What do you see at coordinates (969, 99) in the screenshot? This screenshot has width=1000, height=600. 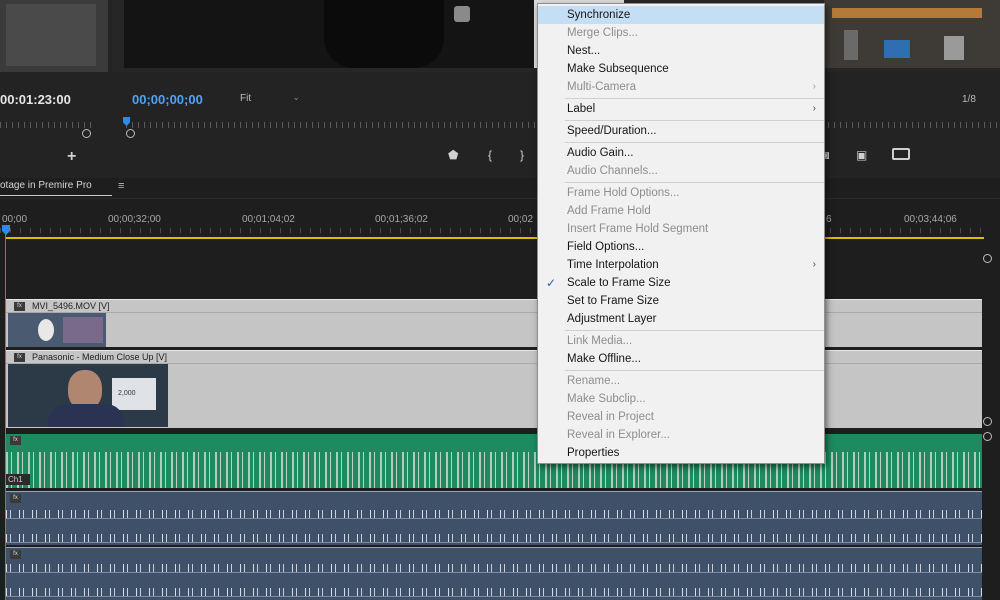 I see `playback-resolution: 1/8` at bounding box center [969, 99].